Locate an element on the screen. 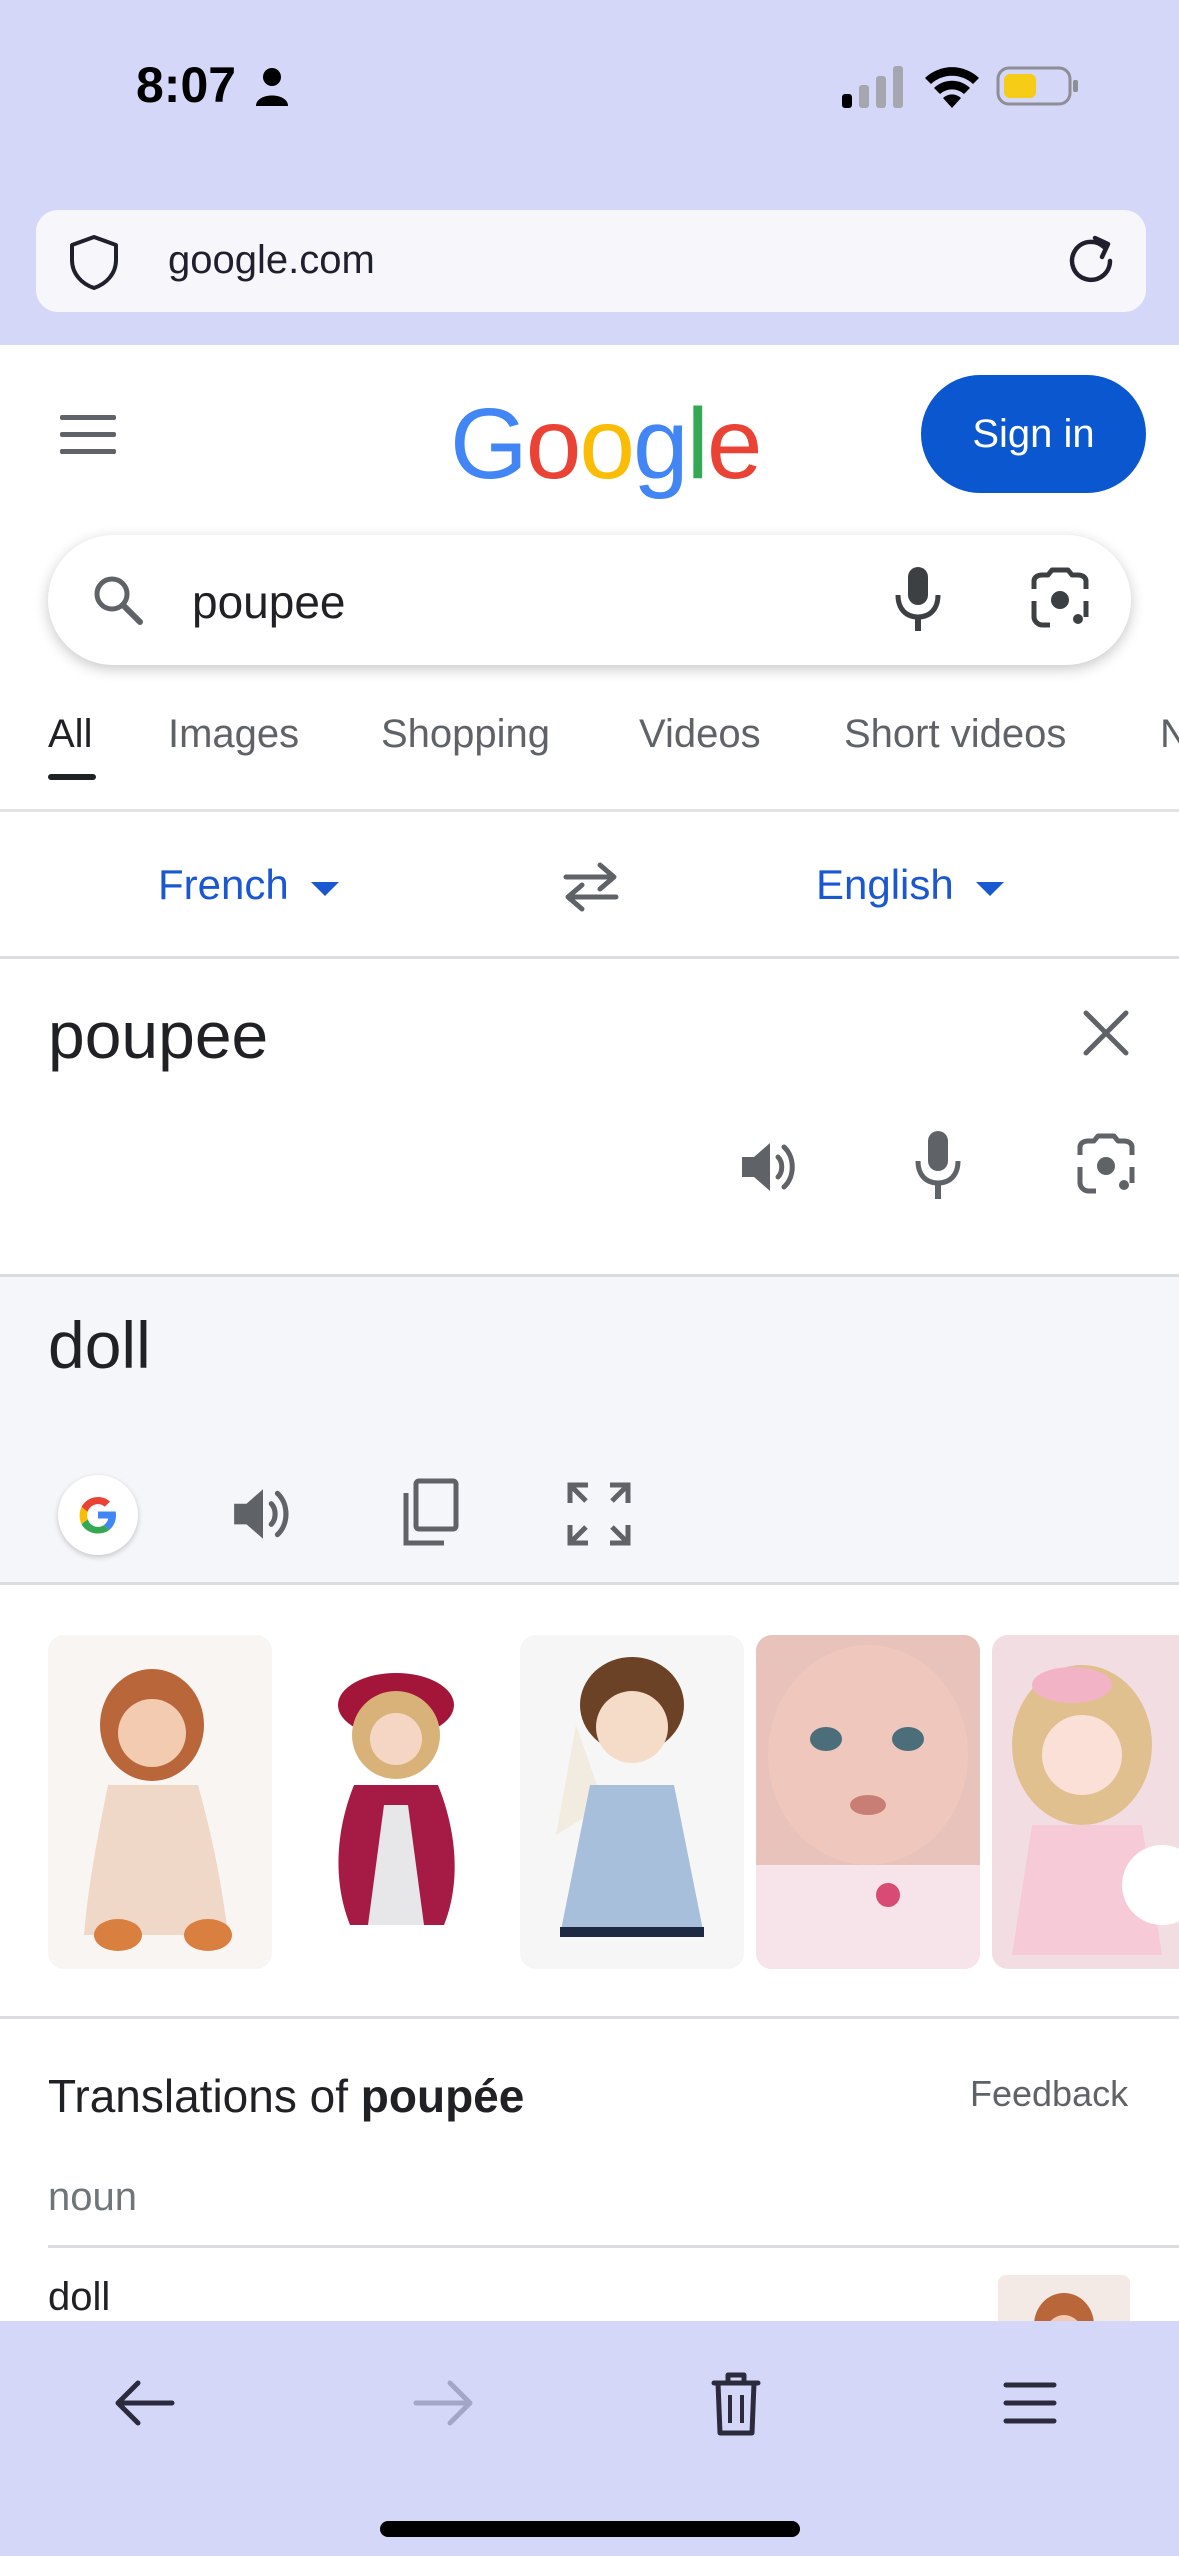 Image resolution: width=1179 pixels, height=2556 pixels. browser-toolbar: google.com is located at coordinates (589, 272).